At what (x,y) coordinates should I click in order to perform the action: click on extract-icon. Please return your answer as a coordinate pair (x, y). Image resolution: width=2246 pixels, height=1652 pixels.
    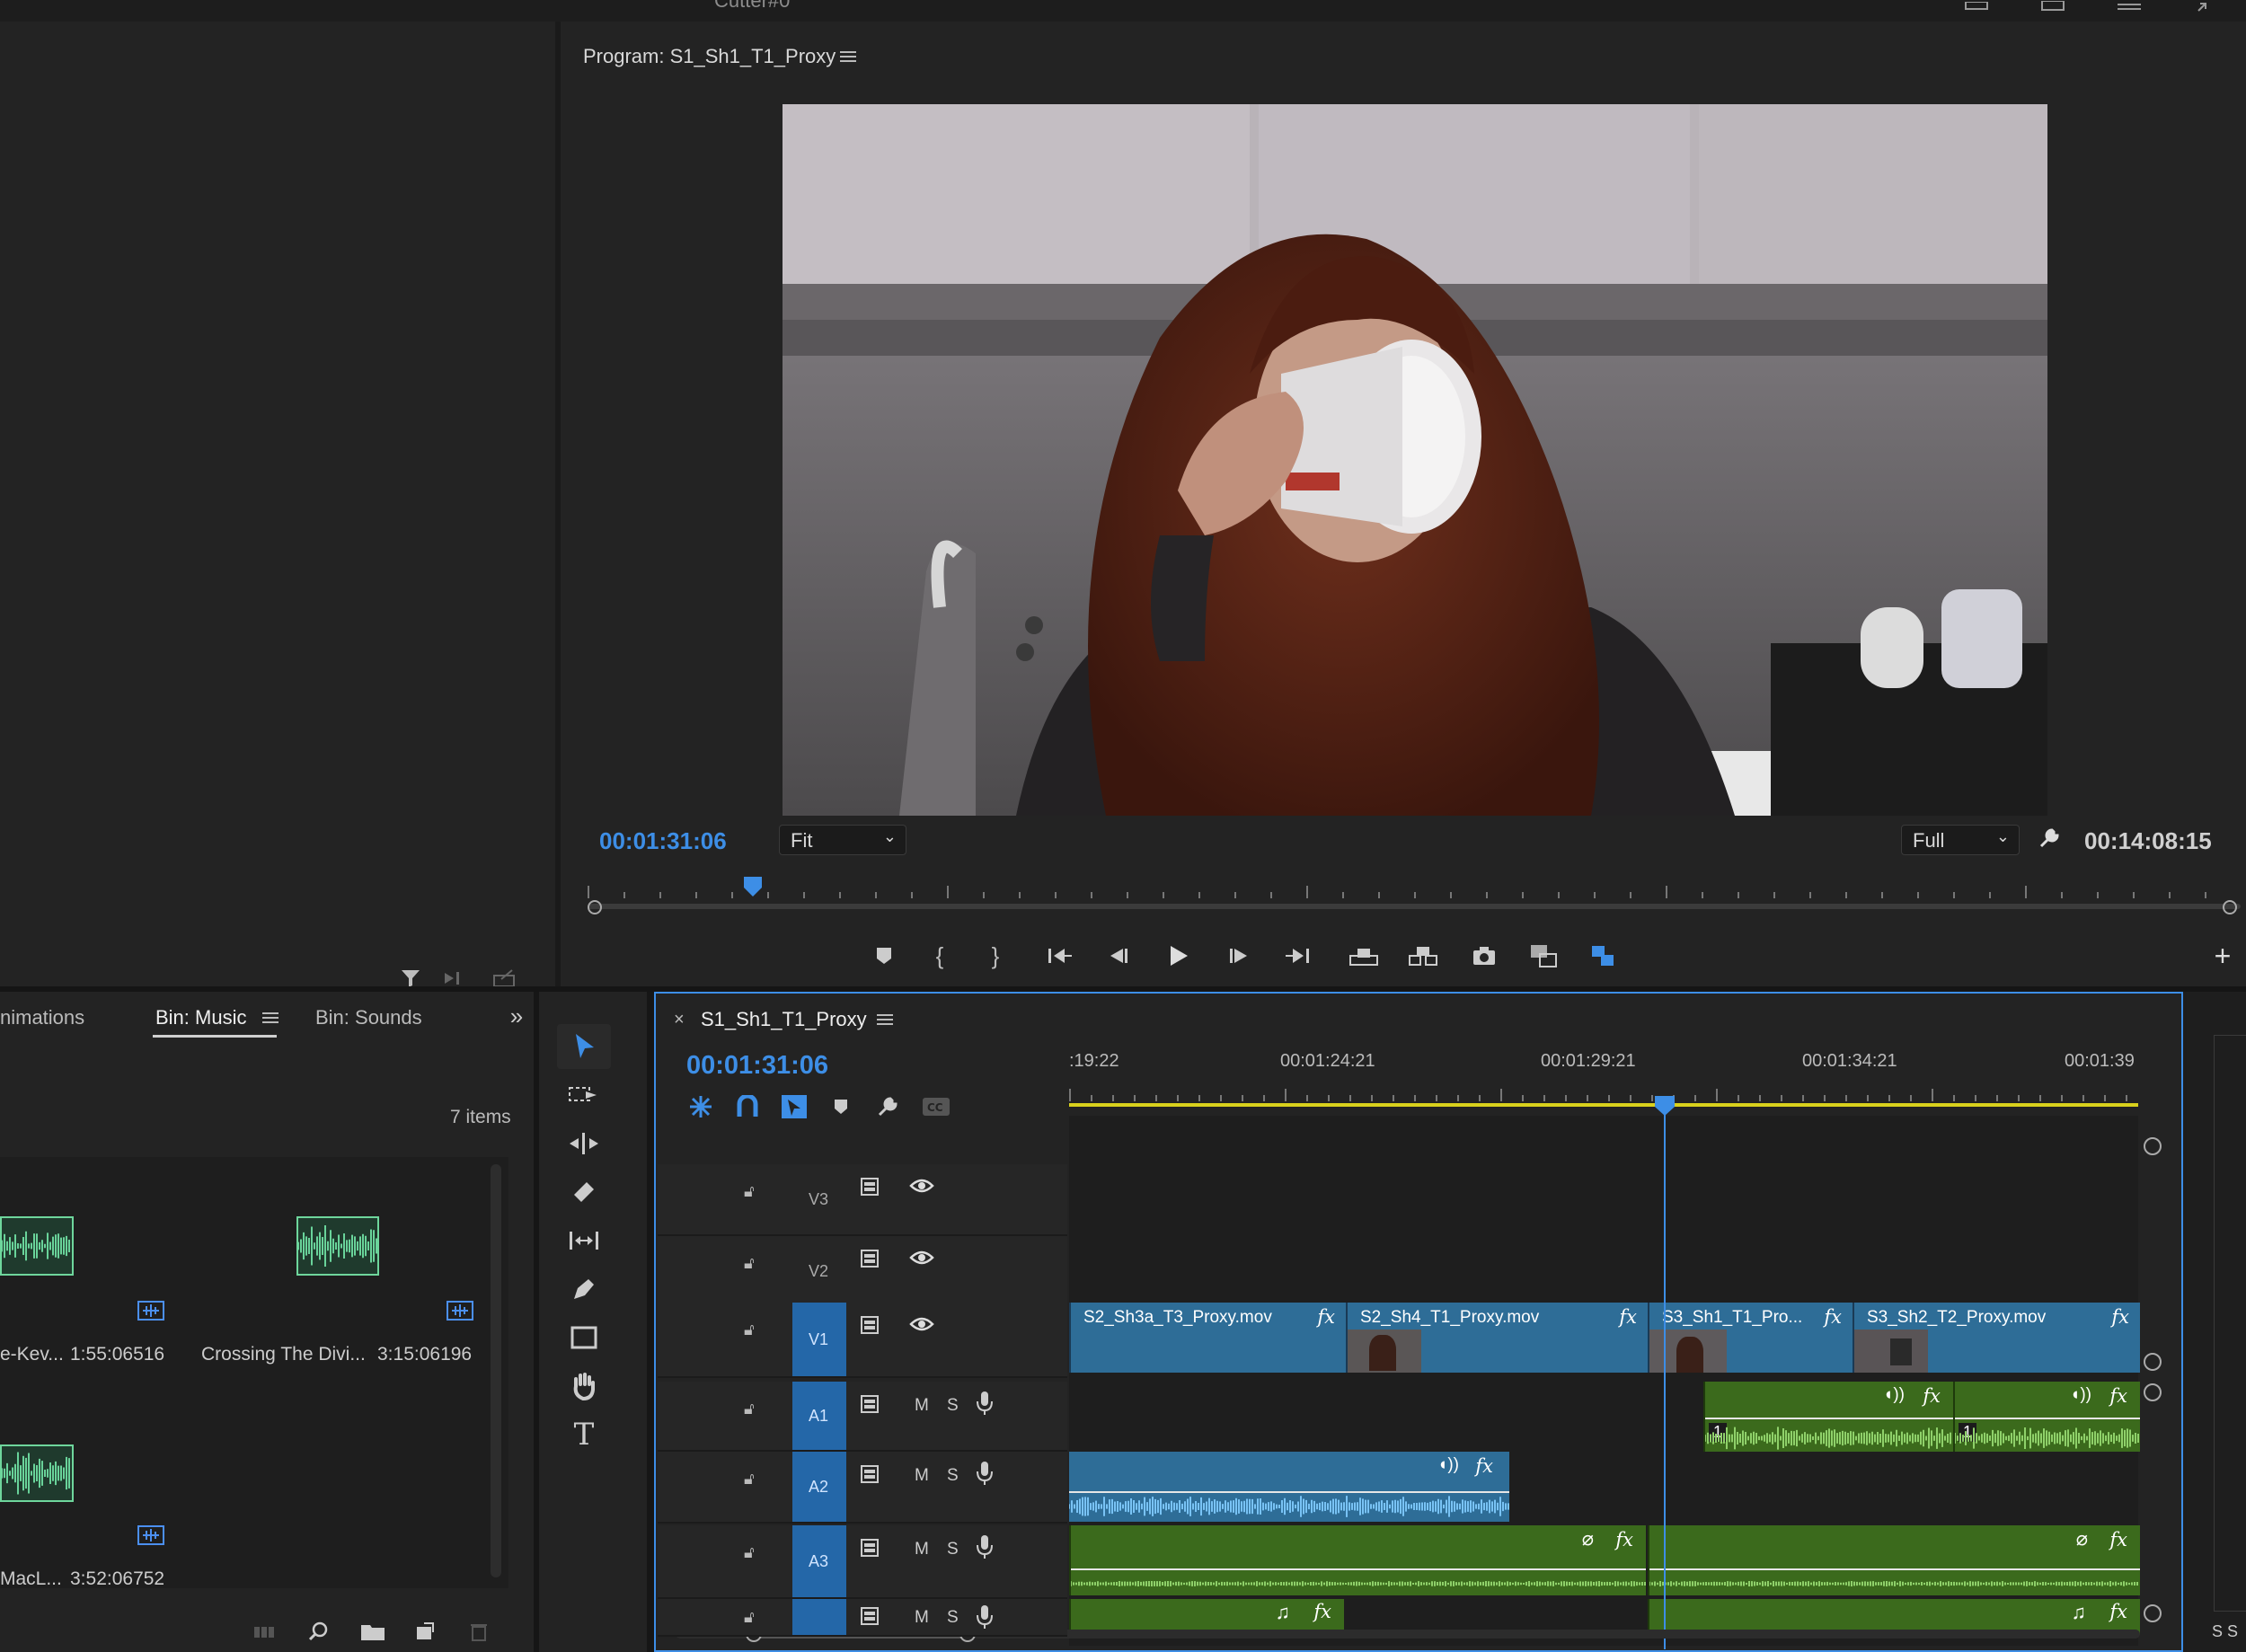
    Looking at the image, I should click on (1423, 956).